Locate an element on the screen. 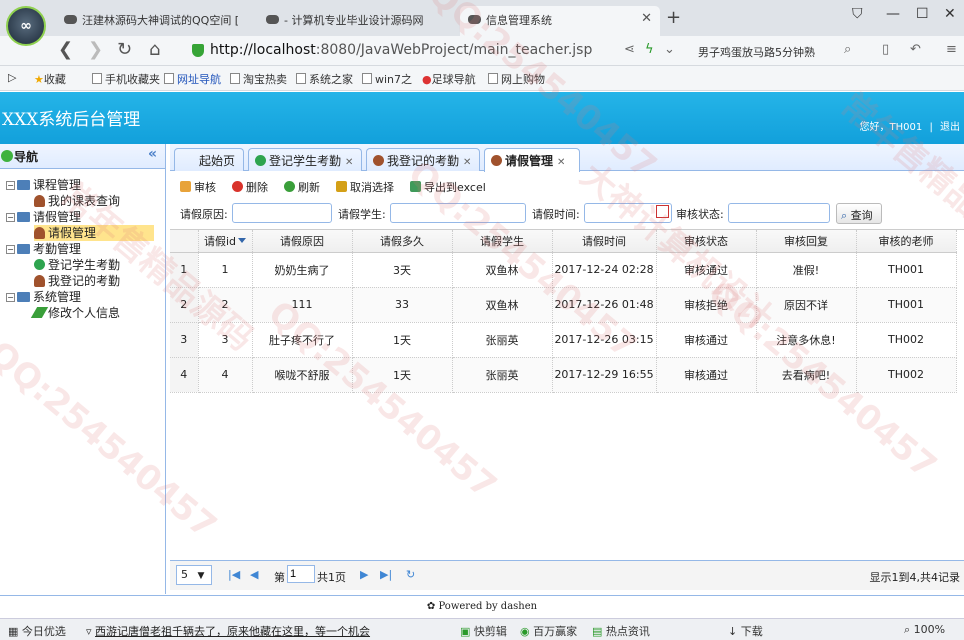 The image size is (964, 640). tree-item-leave-manage: 请假管理 is located at coordinates (94, 233).